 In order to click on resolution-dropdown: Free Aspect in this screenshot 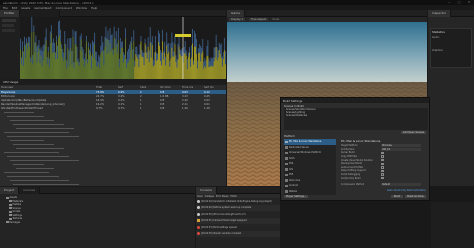, I will do `click(259, 19)`.